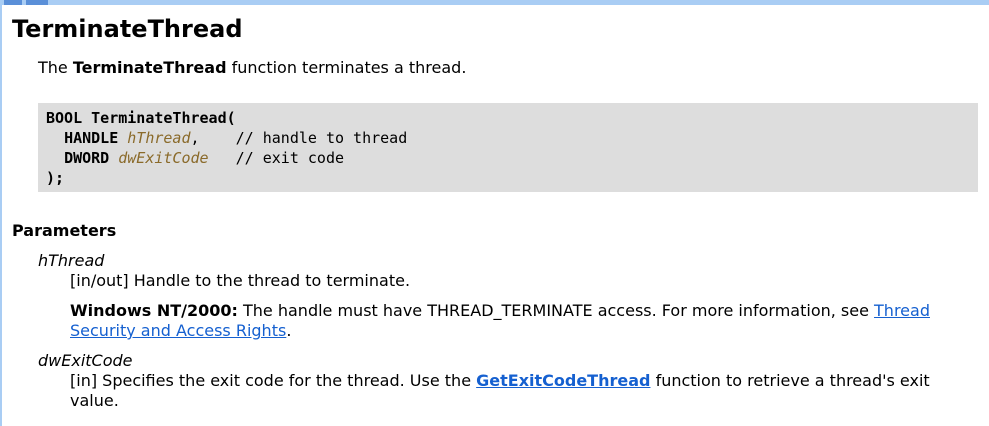 This screenshot has height=426, width=989. What do you see at coordinates (563, 380) in the screenshot?
I see `getexitcodethread-link: GetExitCodeThread` at bounding box center [563, 380].